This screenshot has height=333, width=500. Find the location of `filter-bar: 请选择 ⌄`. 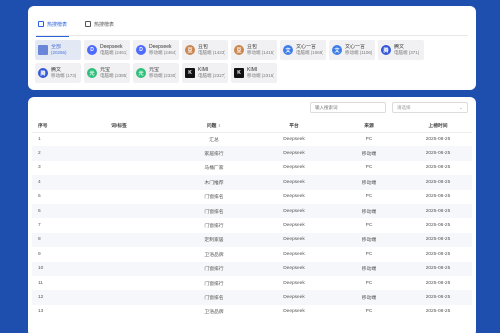

filter-bar: 请选择 ⌄ is located at coordinates (389, 107).